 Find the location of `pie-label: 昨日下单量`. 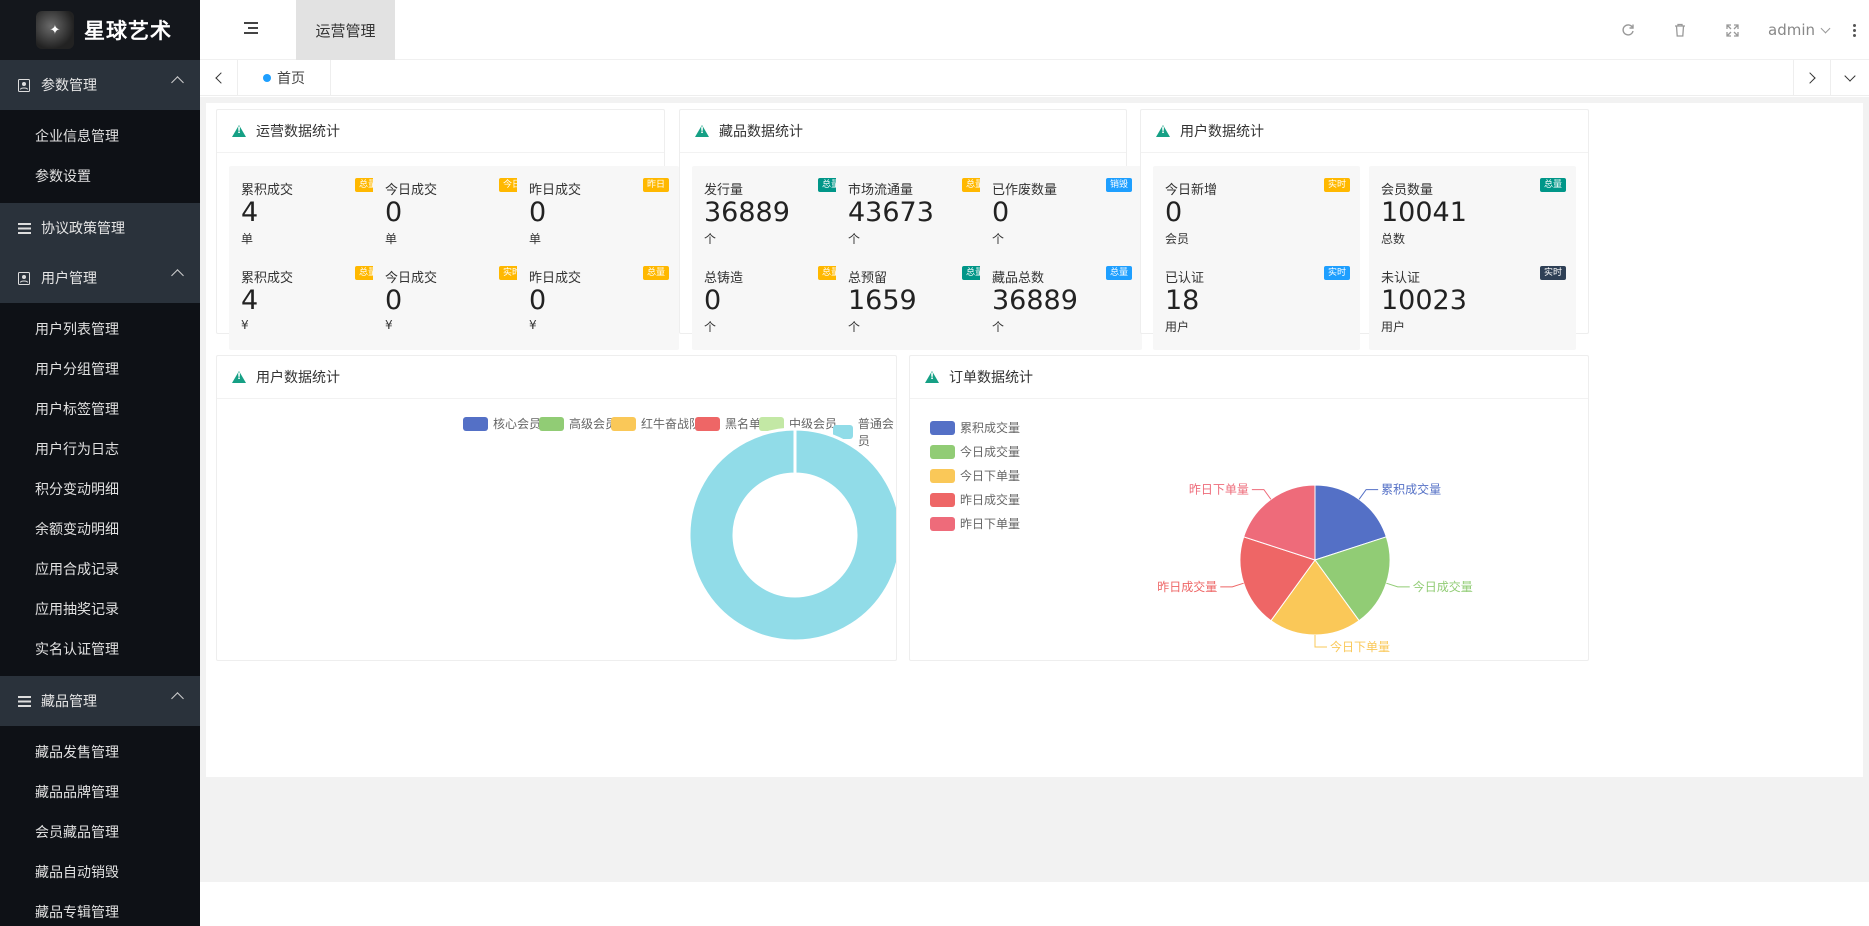

pie-label: 昨日下单量 is located at coordinates (1219, 490).